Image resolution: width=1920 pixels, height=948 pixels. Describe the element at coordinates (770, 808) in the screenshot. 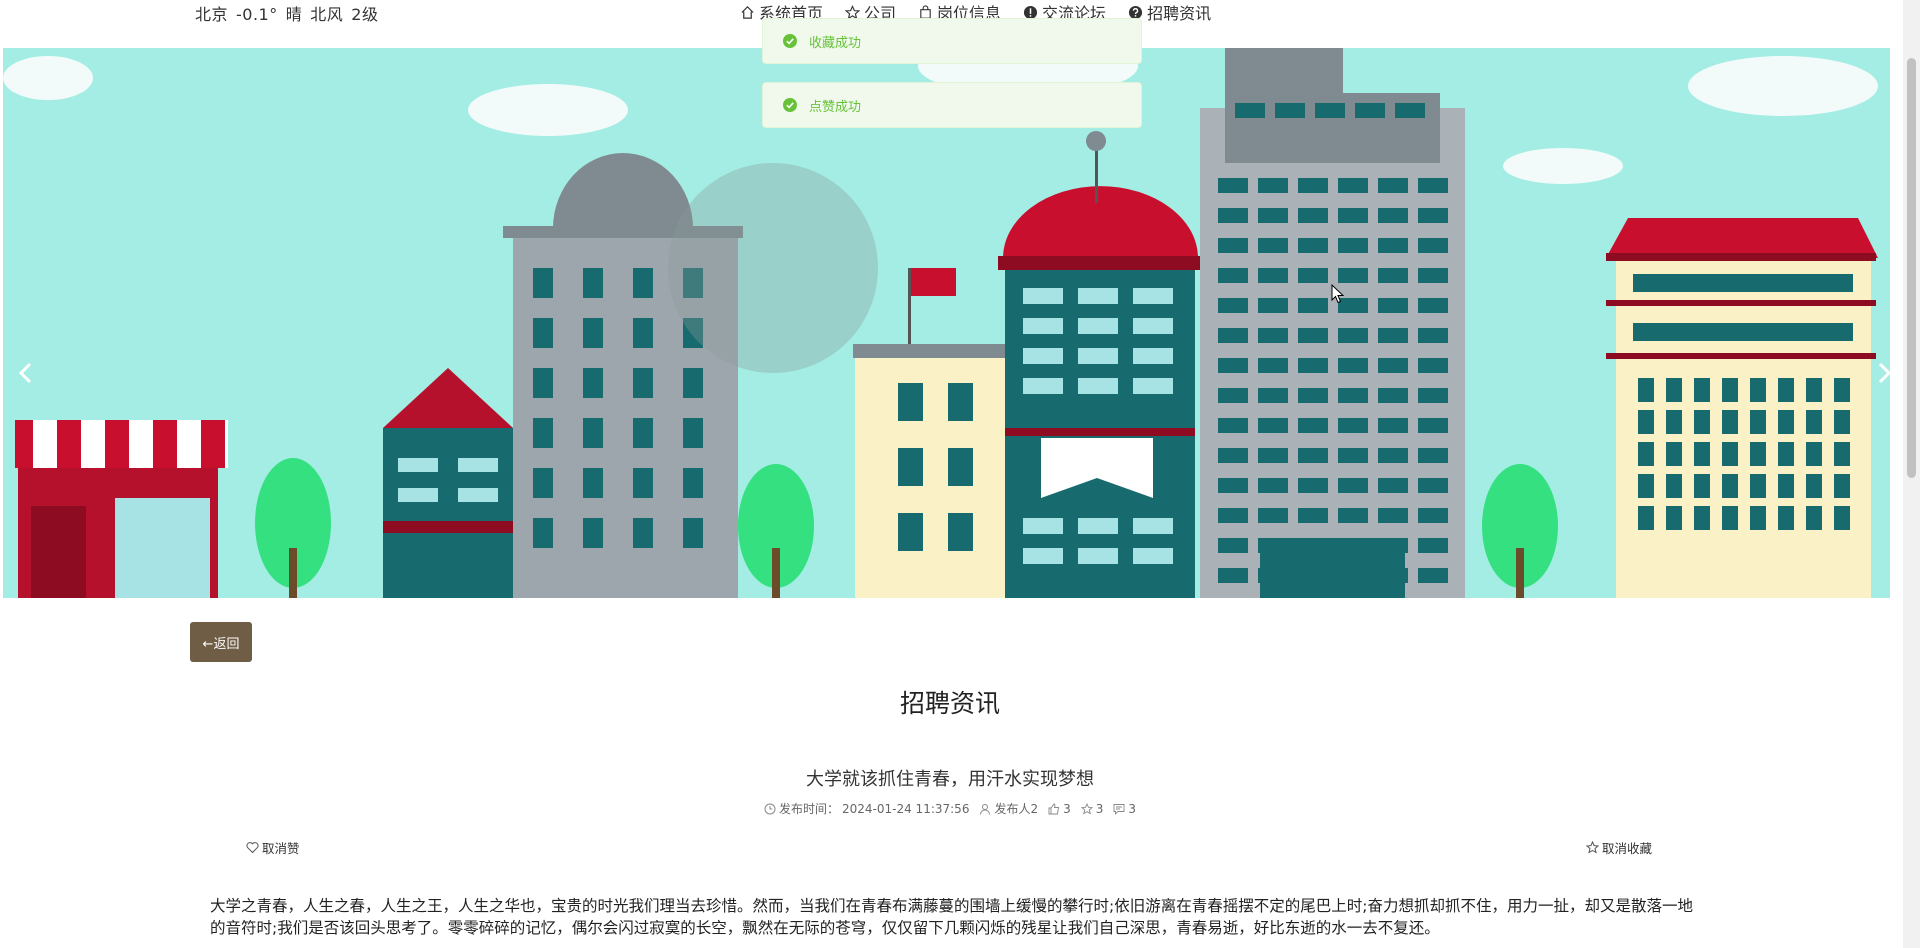

I see `clock-icon` at that location.